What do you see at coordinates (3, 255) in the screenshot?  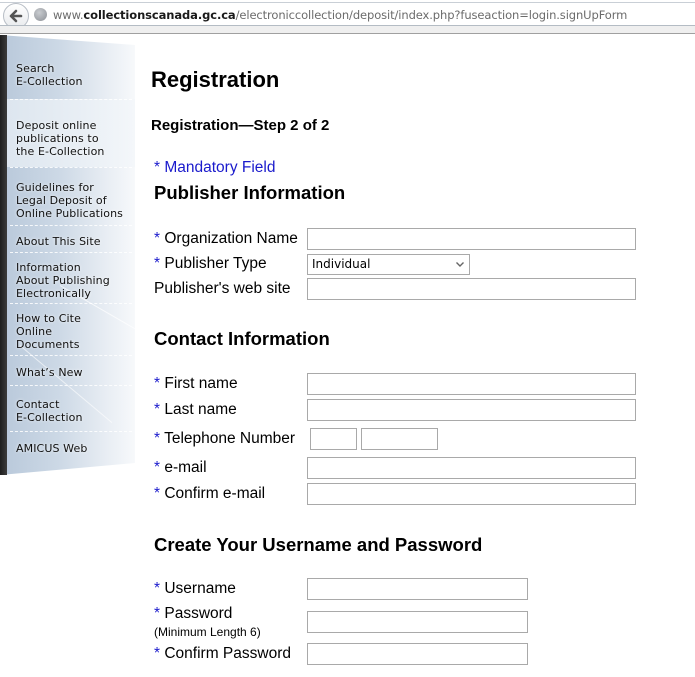 I see `sidebar-edge` at bounding box center [3, 255].